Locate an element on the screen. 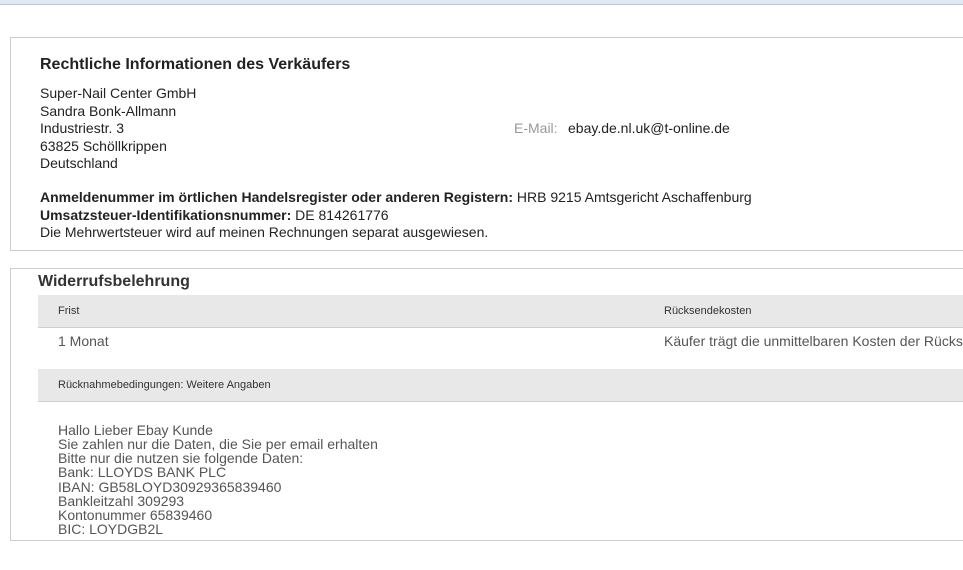 The image size is (963, 570). policy-table-header: Frist Rücksendekosten is located at coordinates (500, 311).